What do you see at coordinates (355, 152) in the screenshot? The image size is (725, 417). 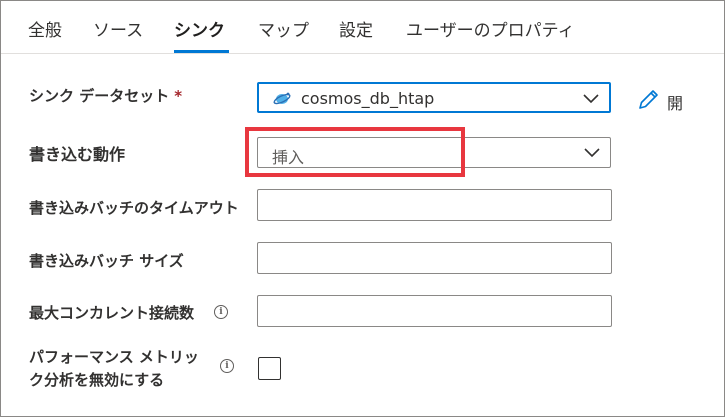 I see `highlight-annotation-box` at bounding box center [355, 152].